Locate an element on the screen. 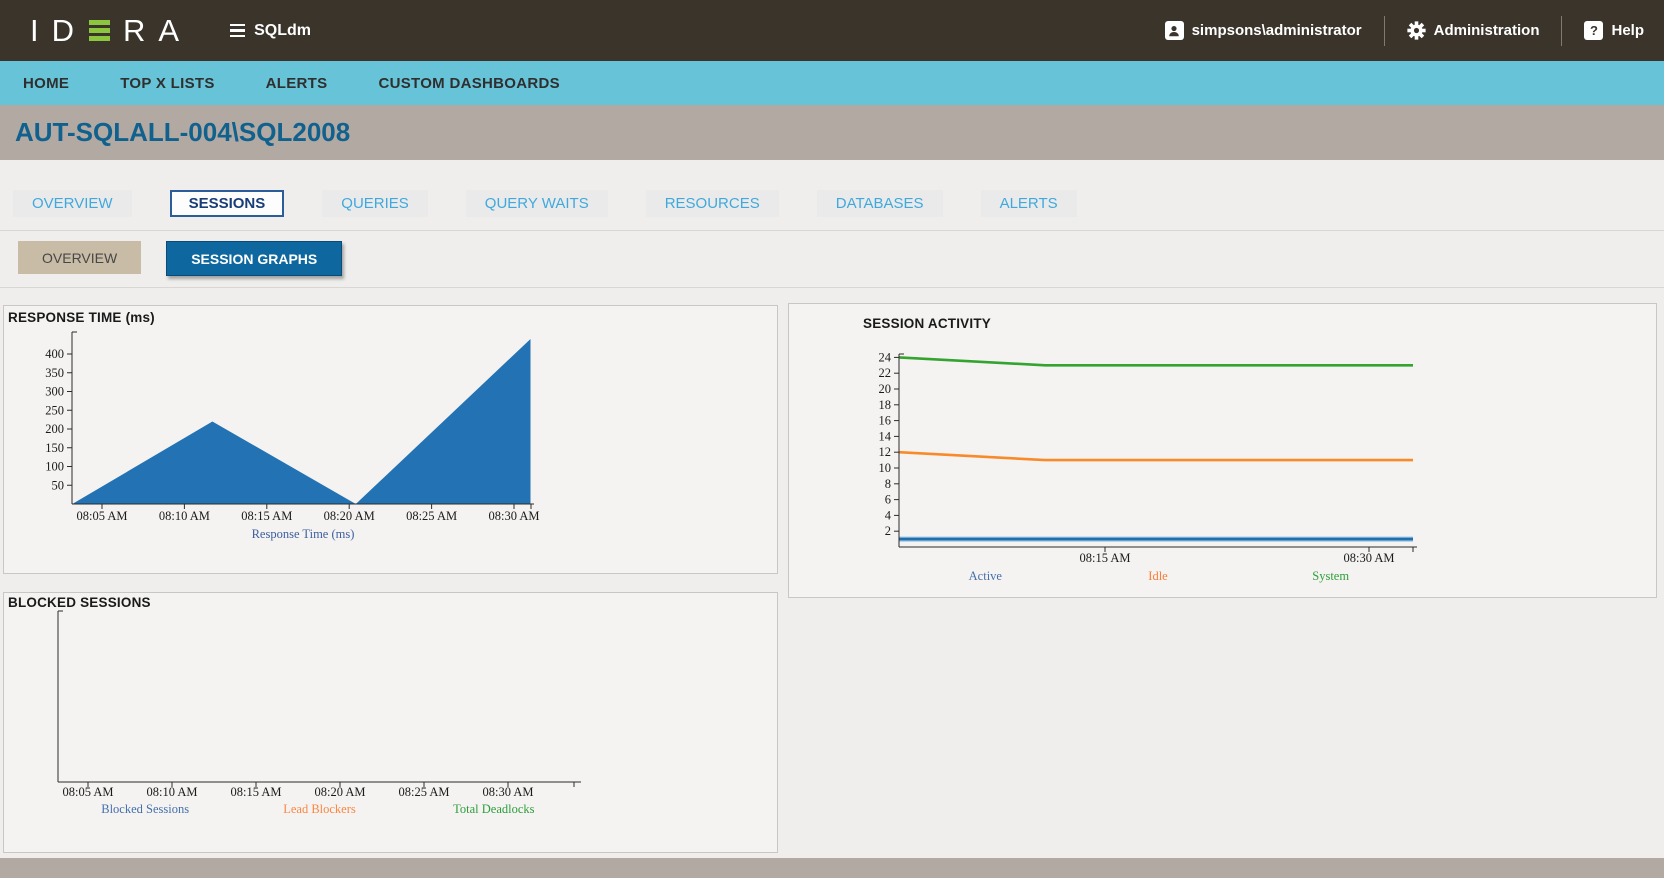 This screenshot has height=878, width=1664. nav-item-alerts: ALERTS is located at coordinates (297, 83).